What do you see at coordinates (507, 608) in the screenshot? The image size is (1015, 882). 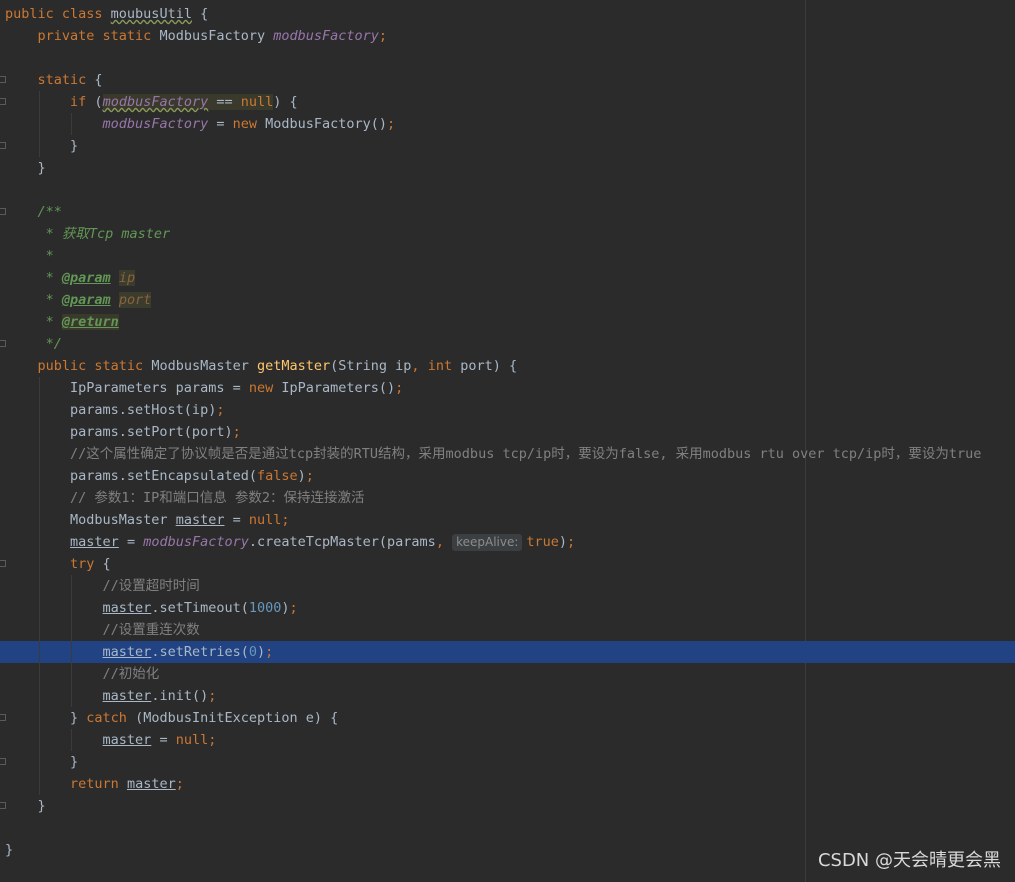 I see `code-line: master.setTimeout(1000);` at bounding box center [507, 608].